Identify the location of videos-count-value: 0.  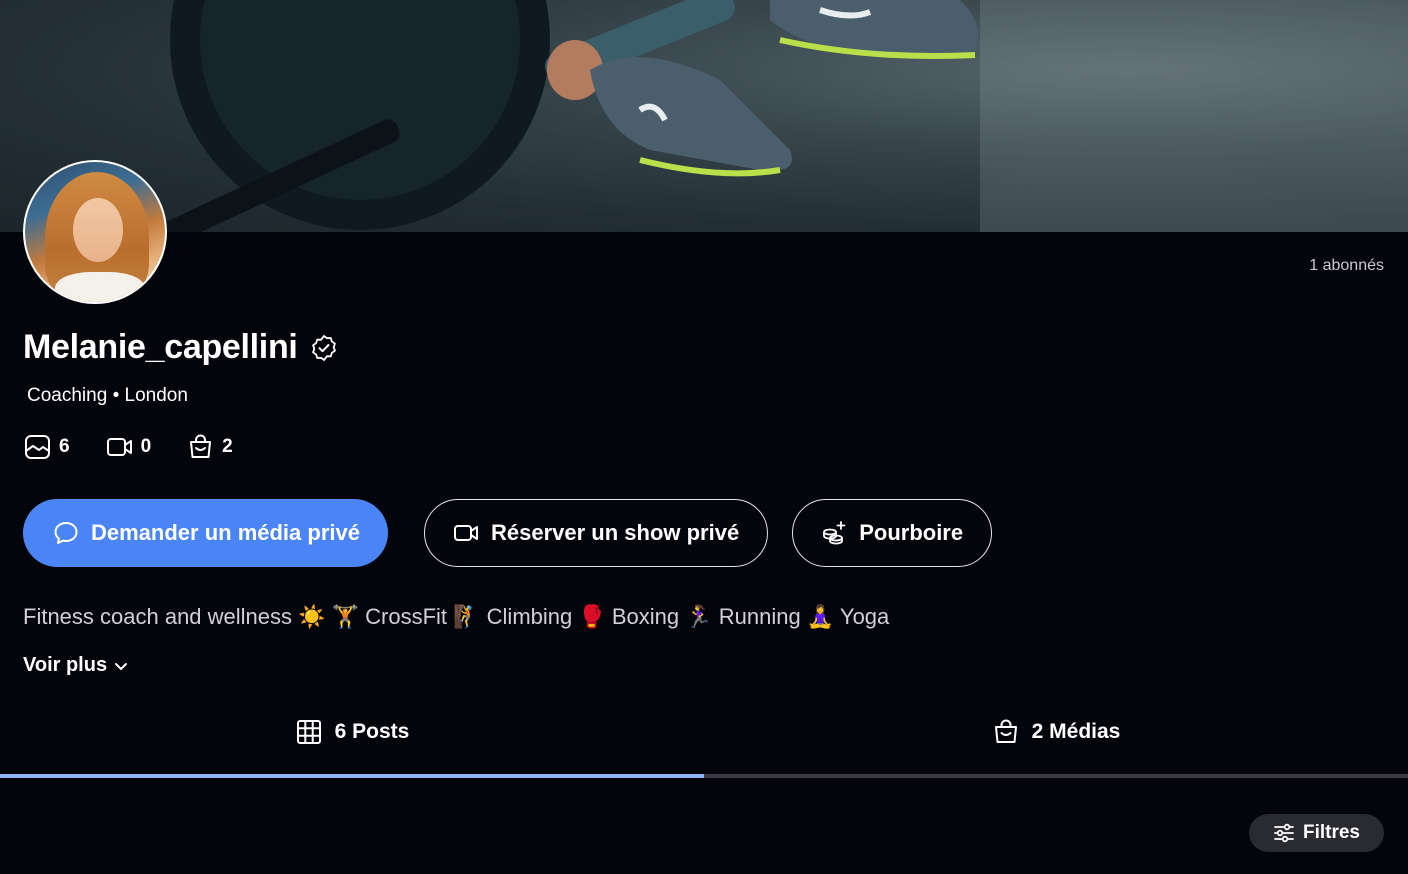
(146, 446).